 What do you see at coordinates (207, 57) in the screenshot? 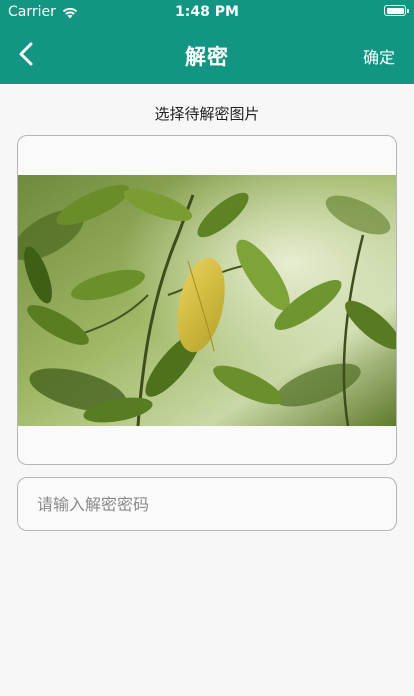
I see `page-title: 解密` at bounding box center [207, 57].